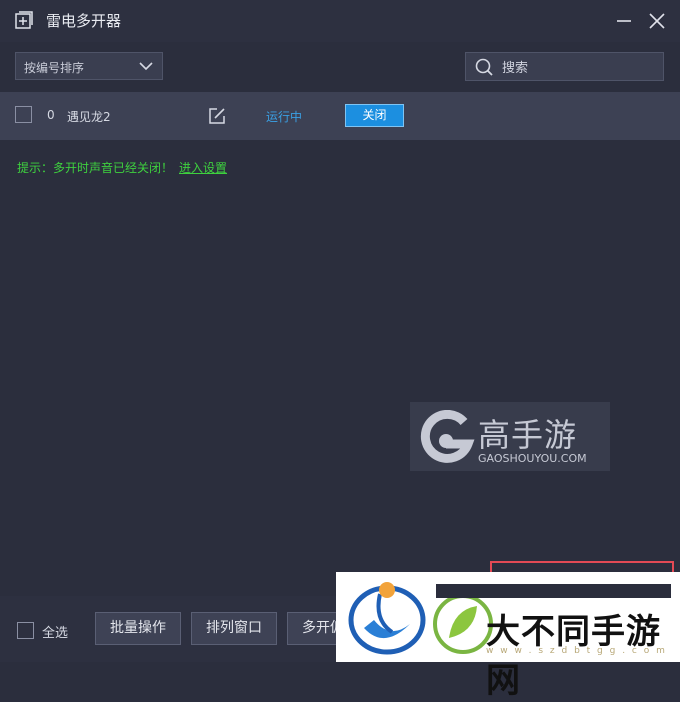 The width and height of the screenshot is (680, 702). Describe the element at coordinates (51, 115) in the screenshot. I see `instance-index: 0` at that location.